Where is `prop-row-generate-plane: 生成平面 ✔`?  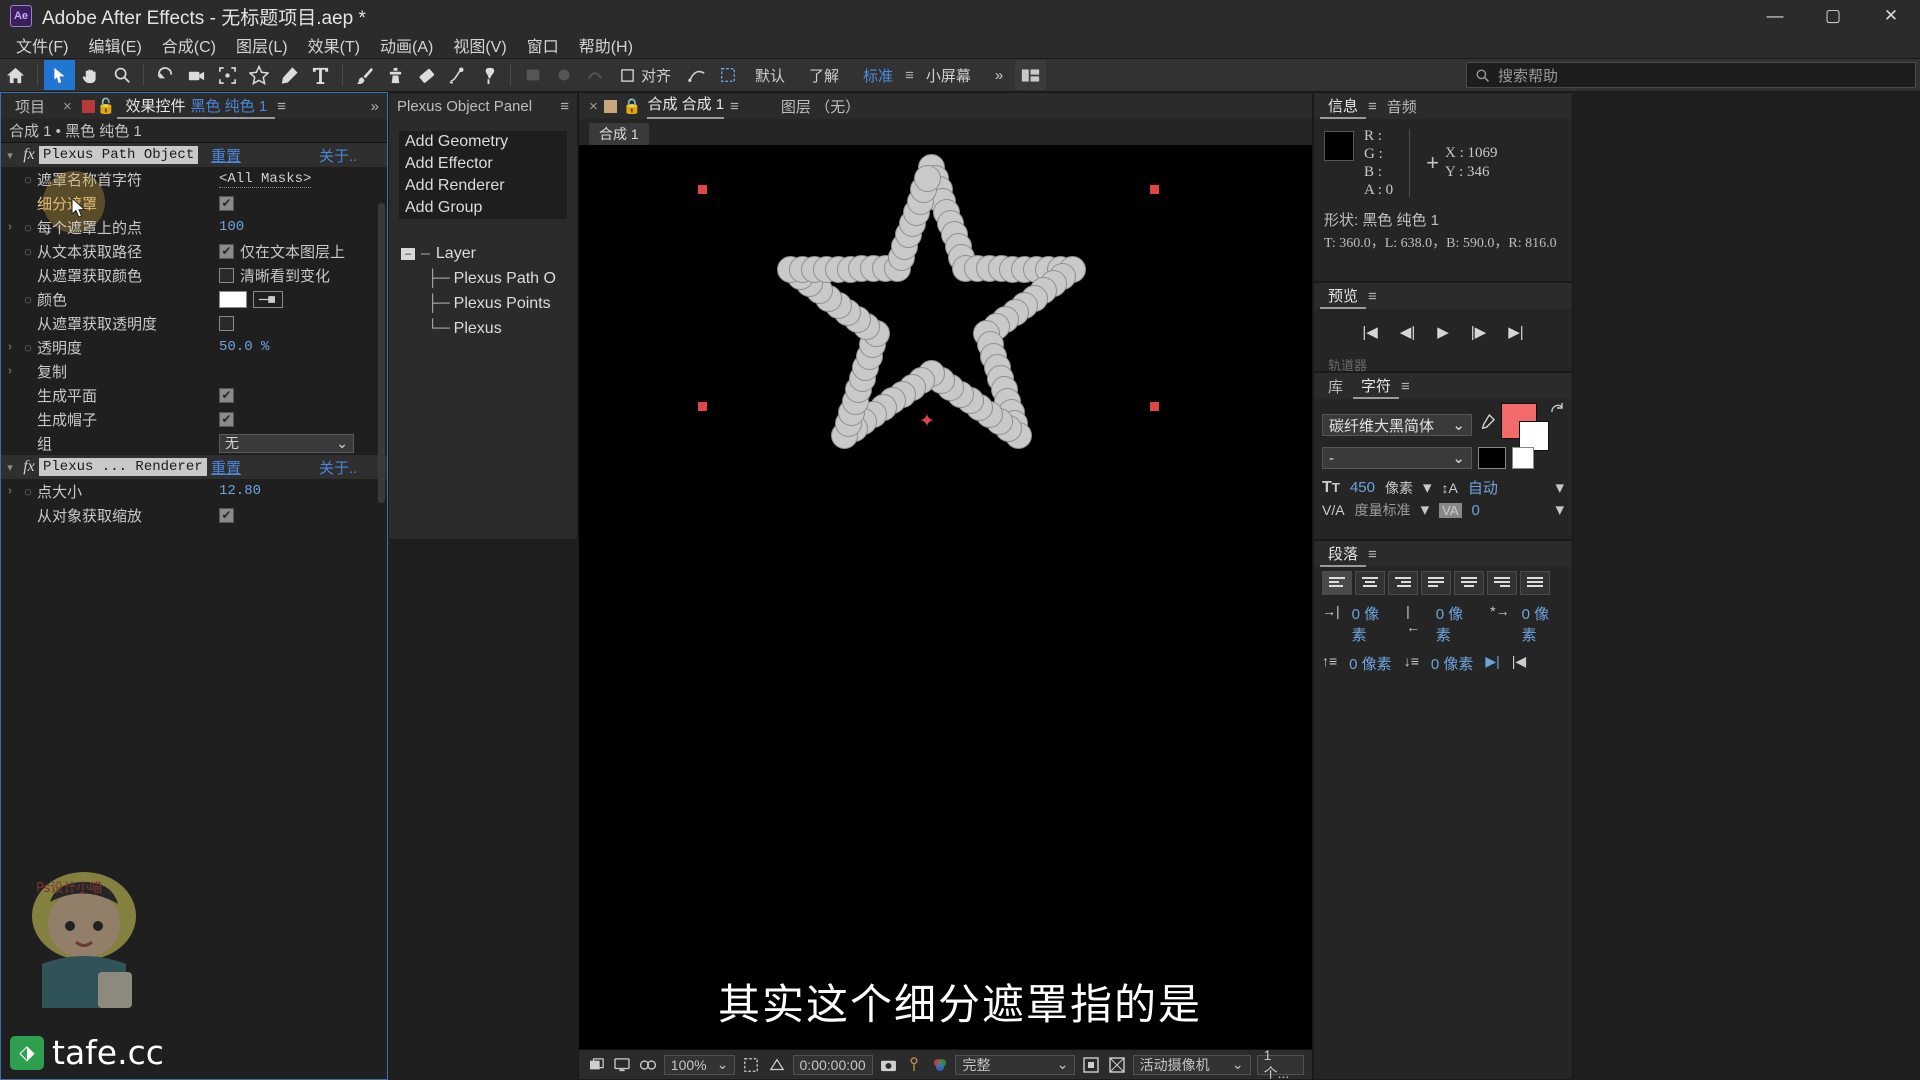
prop-row-generate-plane: 生成平面 ✔ is located at coordinates (194, 395).